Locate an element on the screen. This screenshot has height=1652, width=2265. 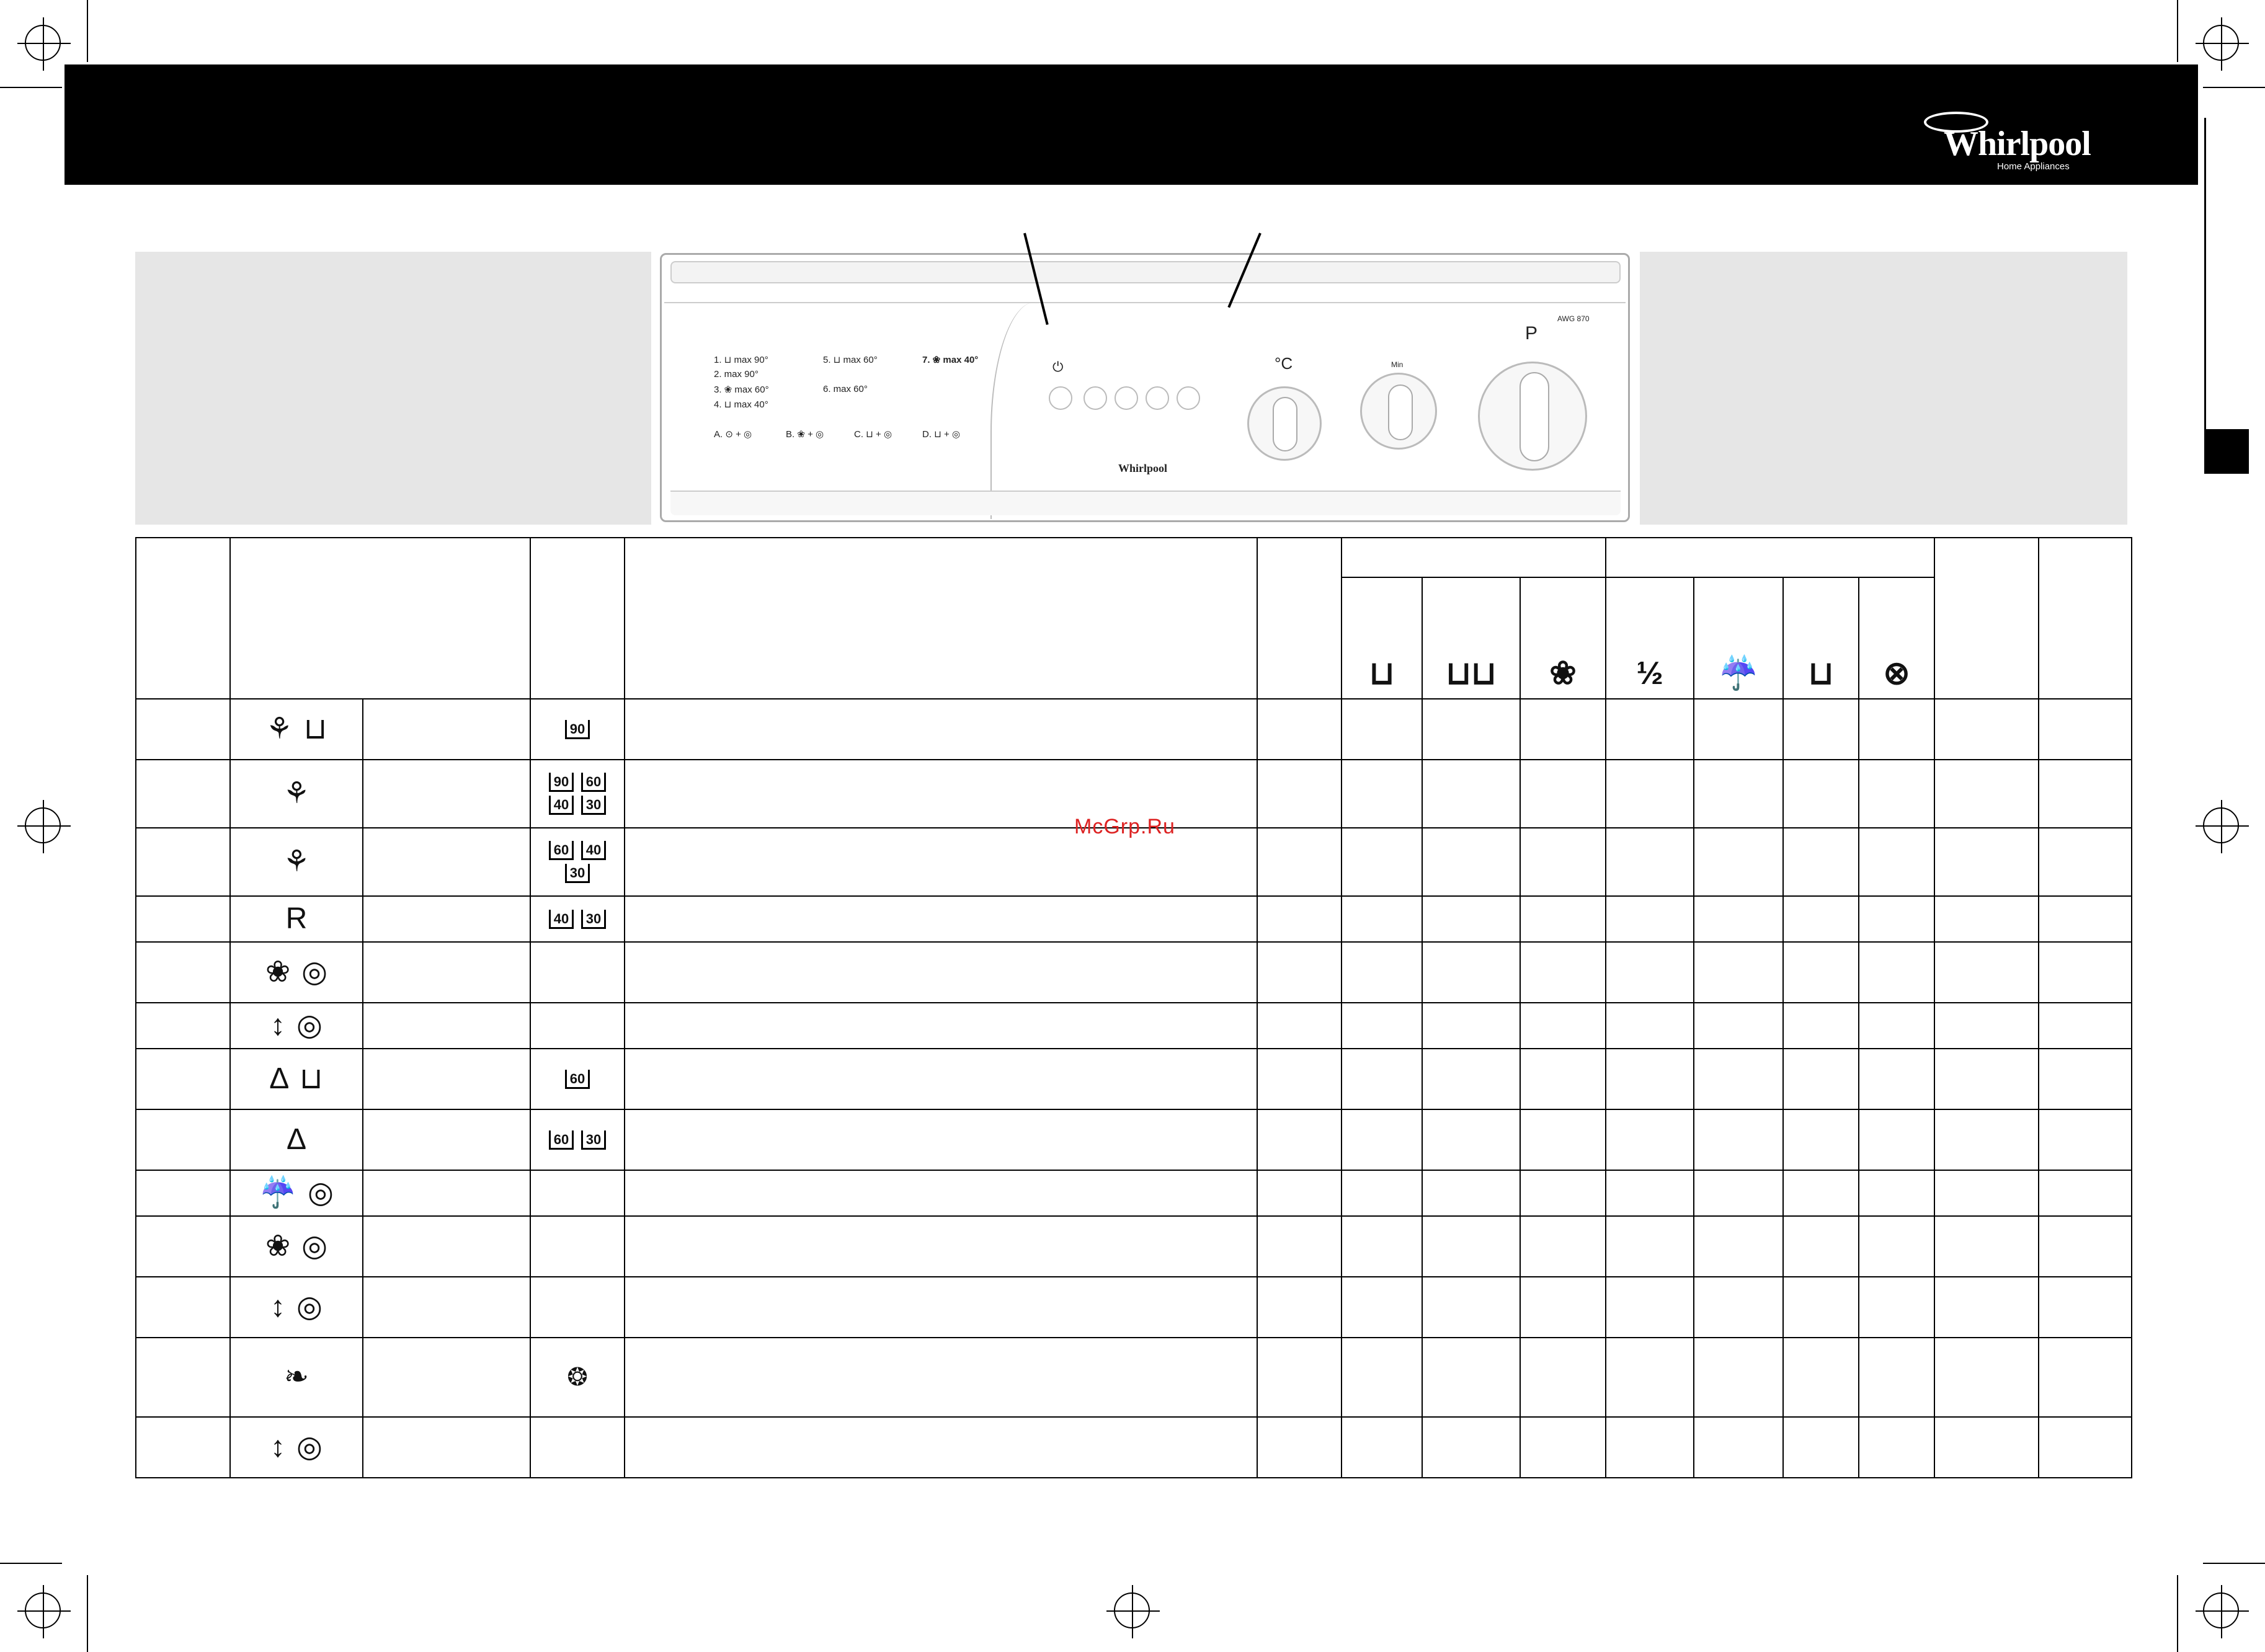
no-spin-icon: ⊗ is located at coordinates (1896, 673).